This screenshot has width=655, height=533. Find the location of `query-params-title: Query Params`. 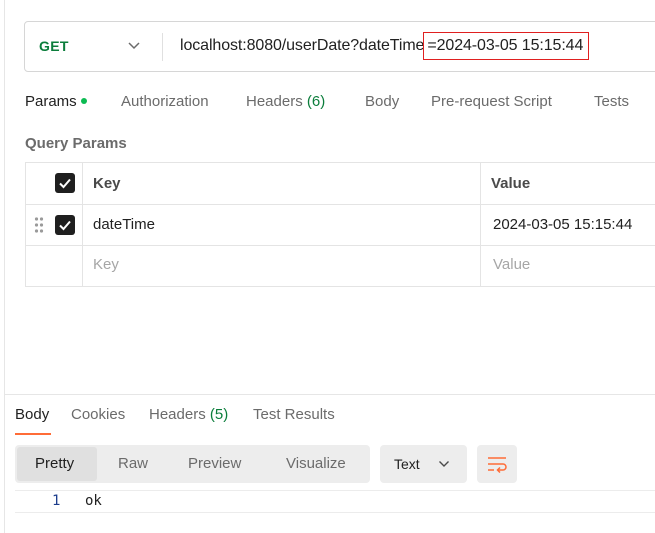

query-params-title: Query Params is located at coordinates (76, 143).